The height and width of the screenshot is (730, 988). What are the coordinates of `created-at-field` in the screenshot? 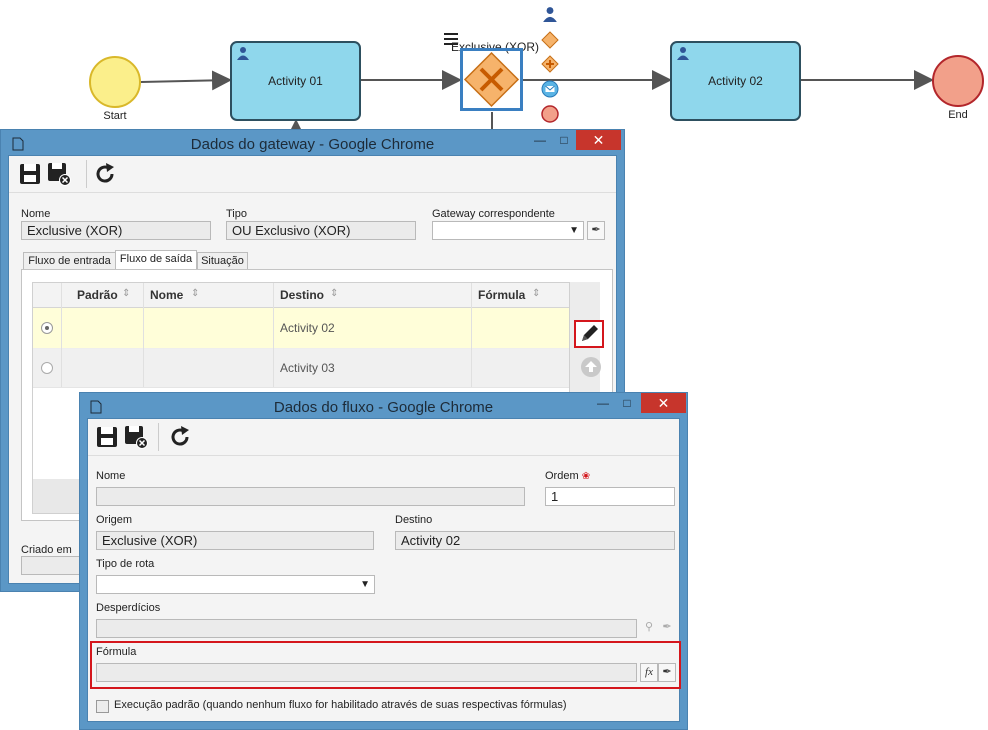 It's located at (51, 565).